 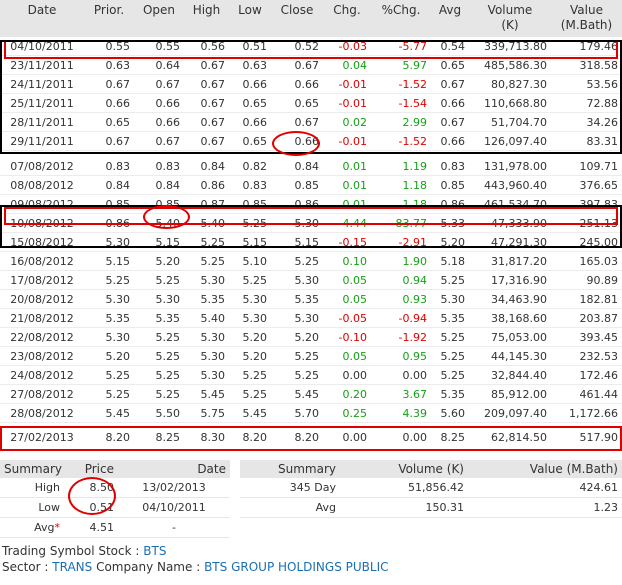 I want to click on avg-label-text: Avg, so click(x=44, y=527).